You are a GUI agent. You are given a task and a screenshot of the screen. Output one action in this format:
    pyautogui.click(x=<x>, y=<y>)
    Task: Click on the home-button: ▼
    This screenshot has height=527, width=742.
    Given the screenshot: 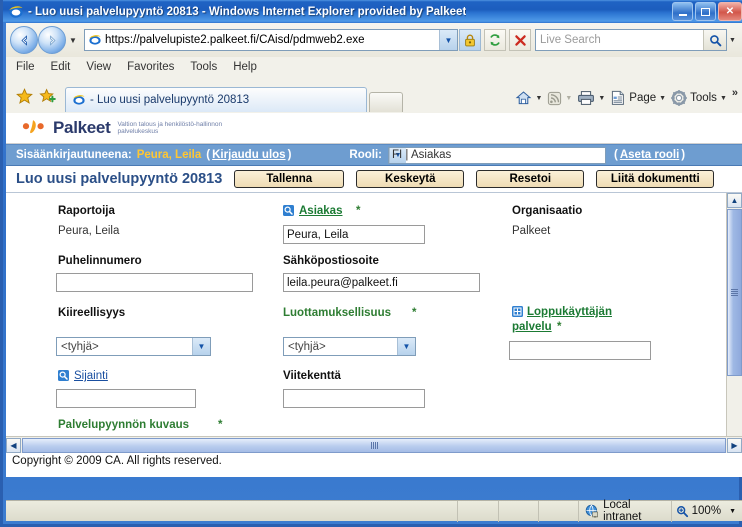 What is the action you would take?
    pyautogui.click(x=528, y=98)
    